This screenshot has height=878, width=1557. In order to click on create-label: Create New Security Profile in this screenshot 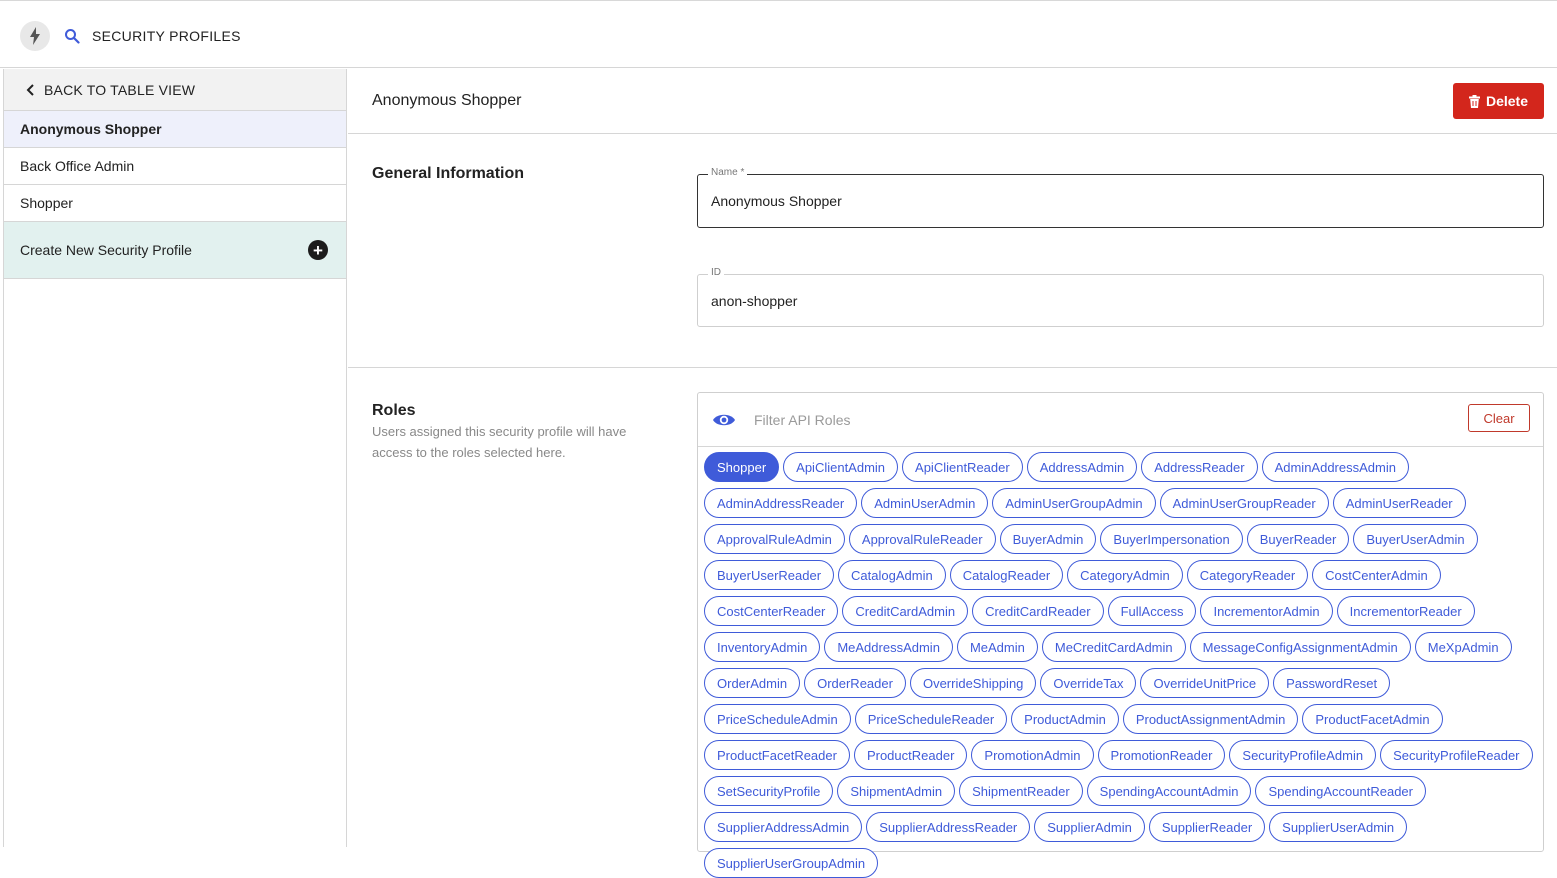, I will do `click(106, 250)`.